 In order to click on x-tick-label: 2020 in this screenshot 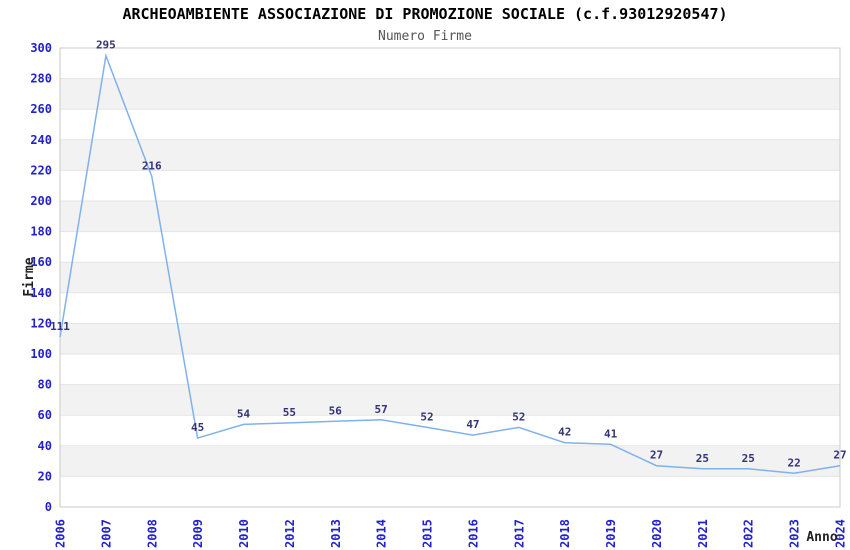, I will do `click(657, 533)`.